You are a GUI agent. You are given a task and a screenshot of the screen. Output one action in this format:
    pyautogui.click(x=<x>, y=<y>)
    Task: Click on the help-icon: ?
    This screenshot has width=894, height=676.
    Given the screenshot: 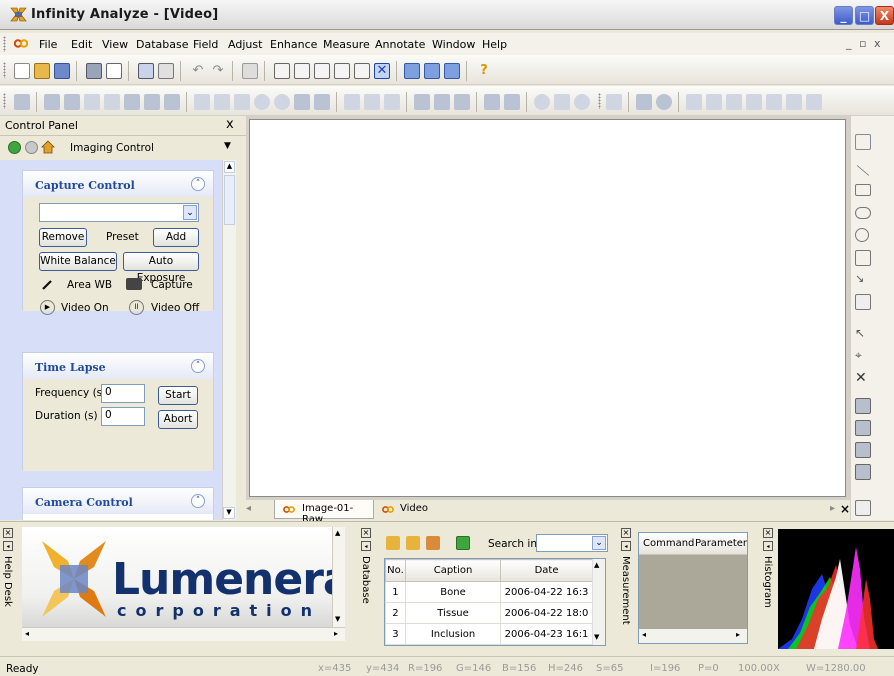 What is the action you would take?
    pyautogui.click(x=484, y=71)
    